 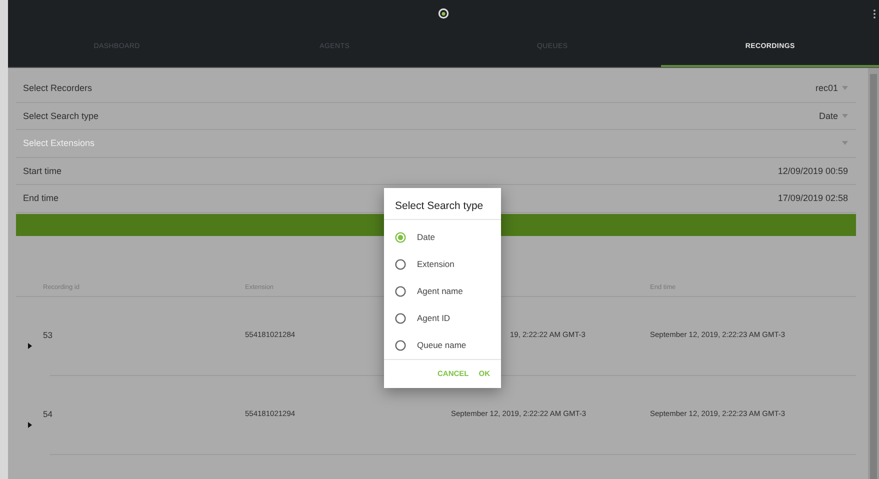 What do you see at coordinates (833, 115) in the screenshot?
I see `select-field: Date` at bounding box center [833, 115].